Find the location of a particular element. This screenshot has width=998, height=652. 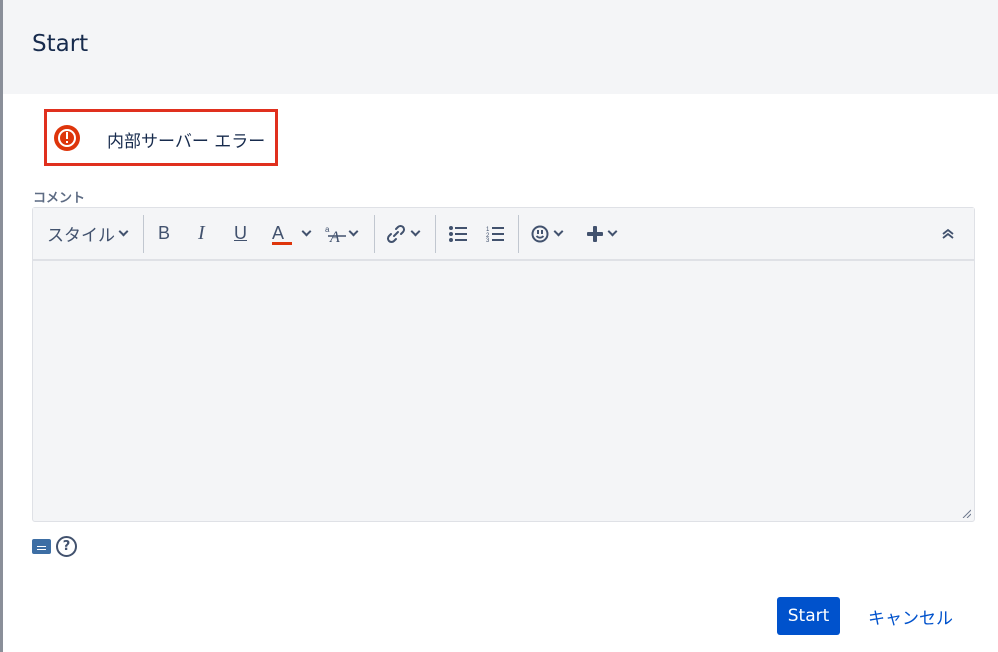

svg-text: 3 is located at coordinates (488, 240).